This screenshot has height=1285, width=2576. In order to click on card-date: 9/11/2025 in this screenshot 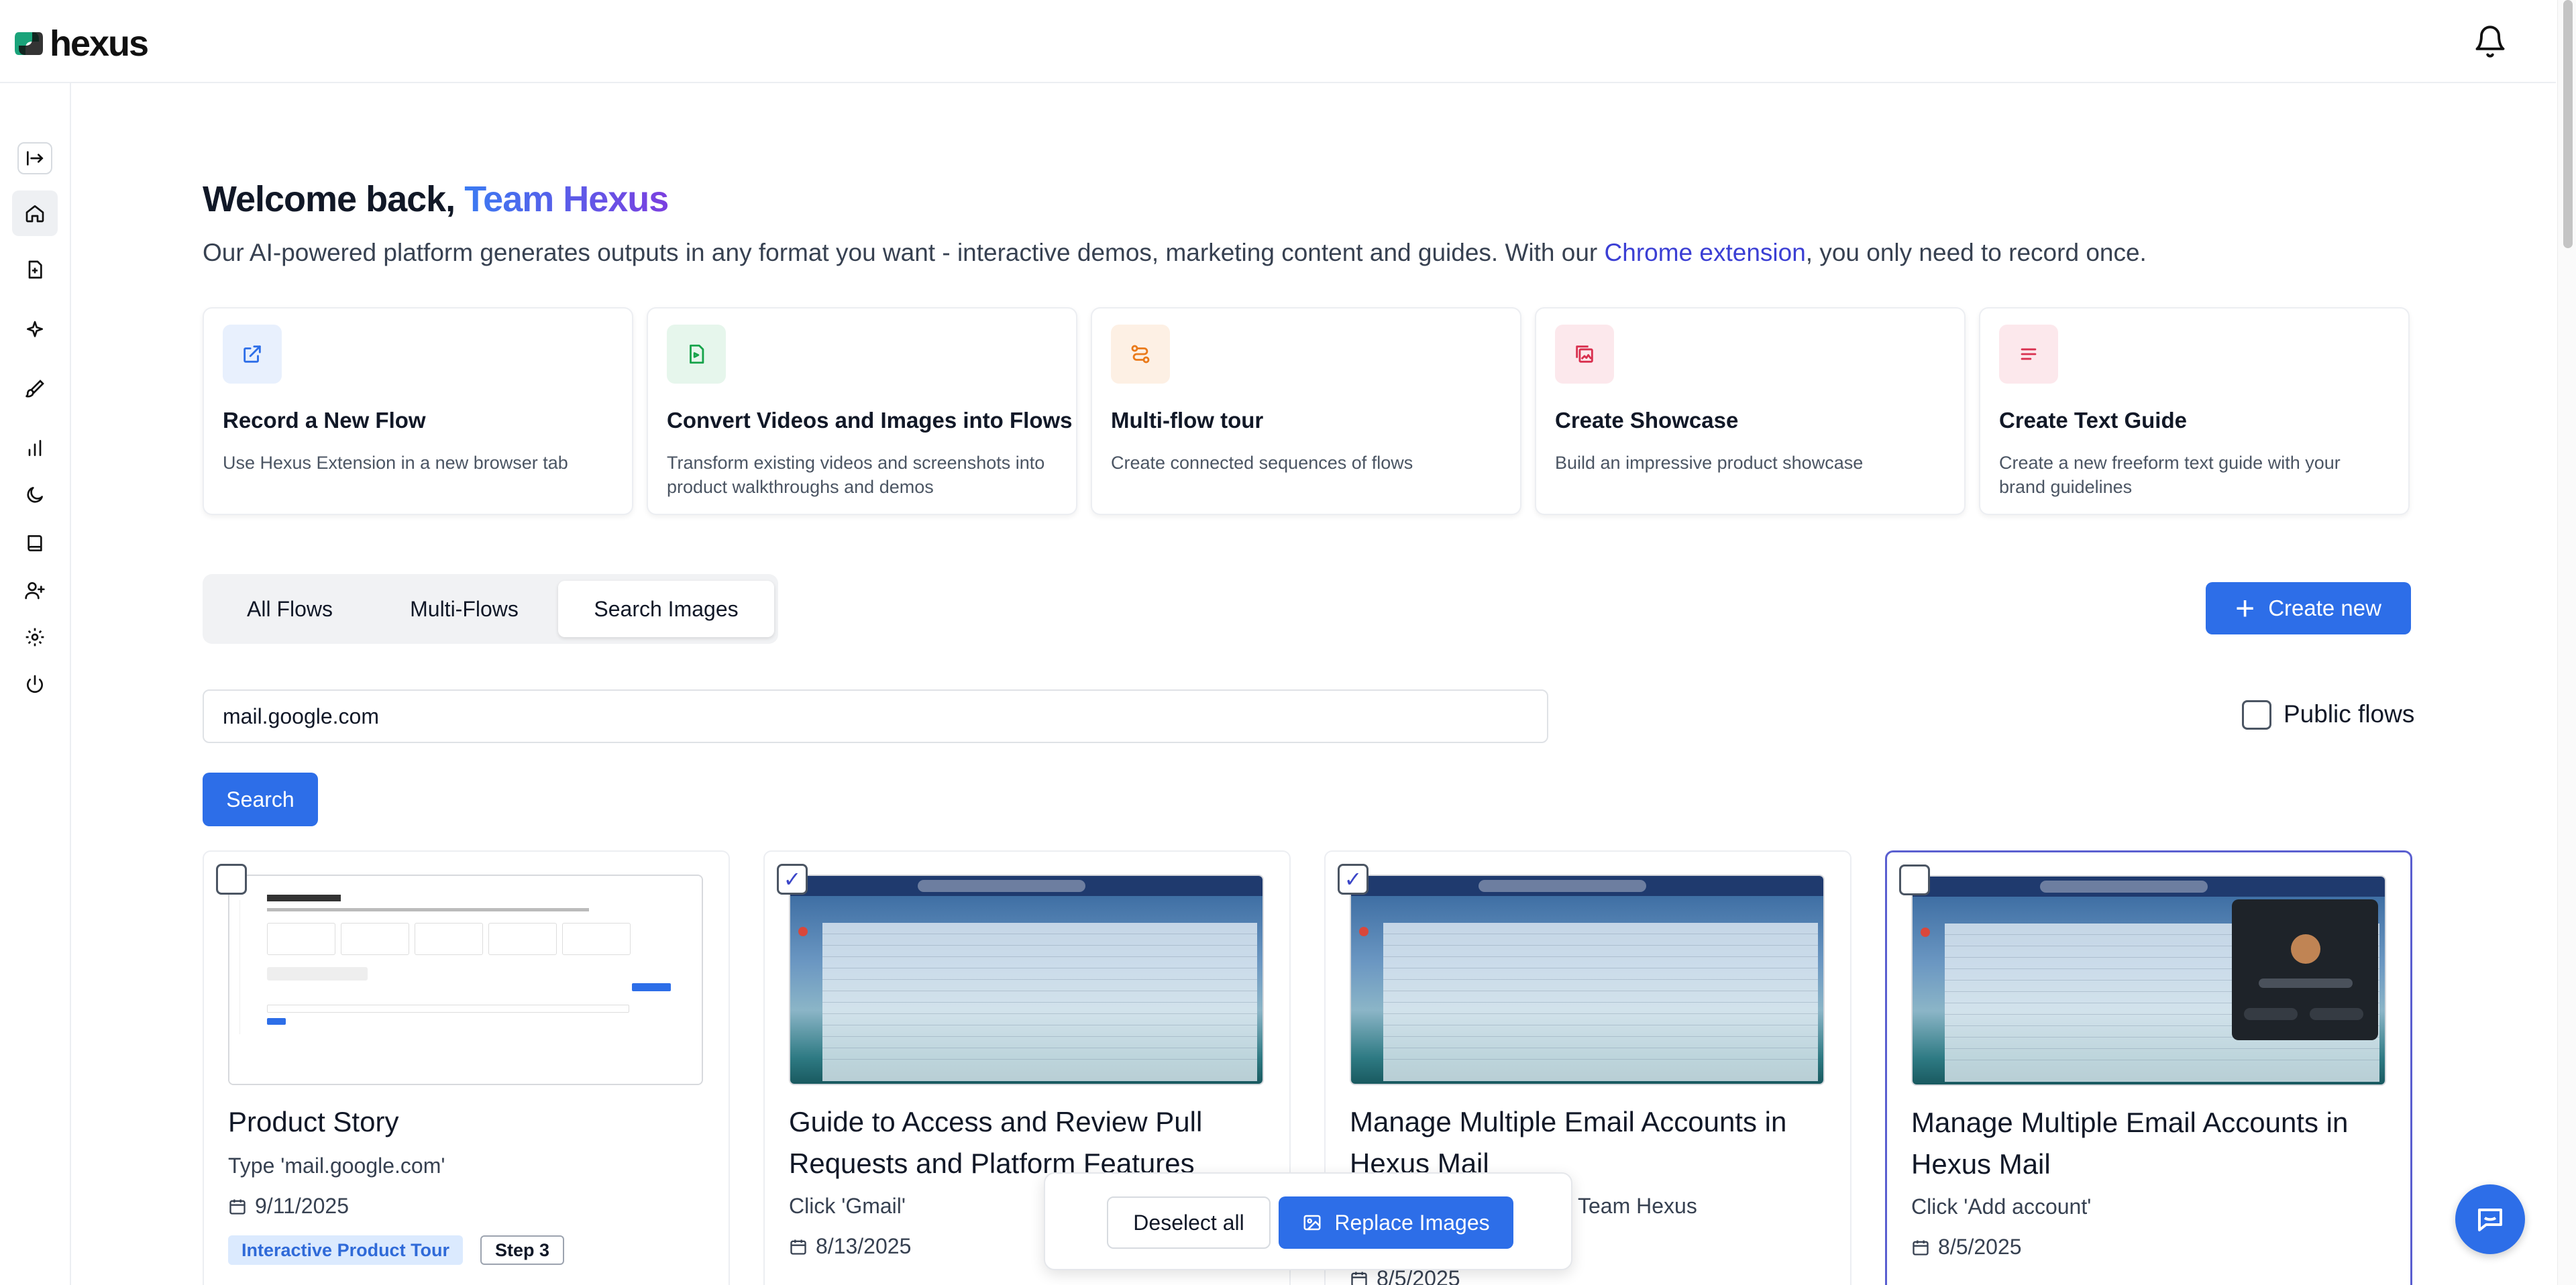, I will do `click(288, 1206)`.